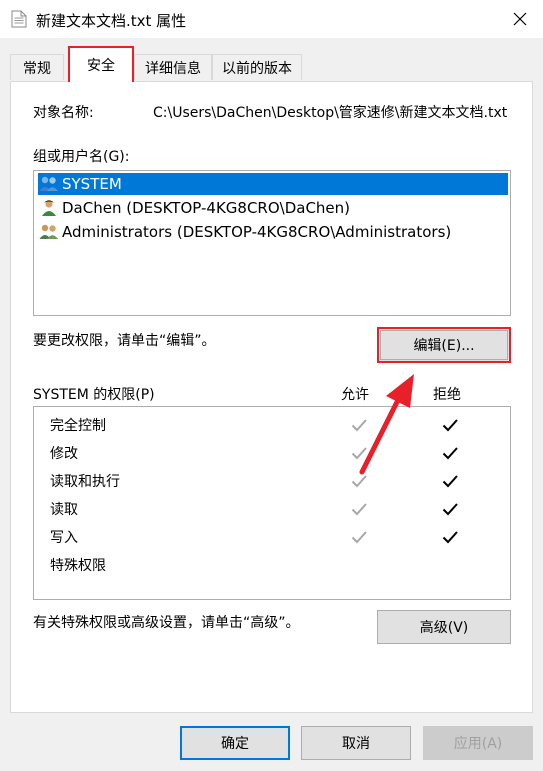 Image resolution: width=543 pixels, height=771 pixels. I want to click on permissions-header: SYSTEM 的权限(P), so click(94, 395).